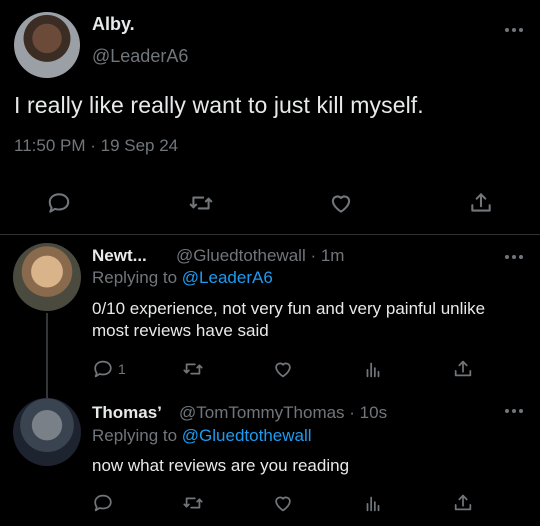 The height and width of the screenshot is (526, 540). I want to click on divider, so click(270, 234).